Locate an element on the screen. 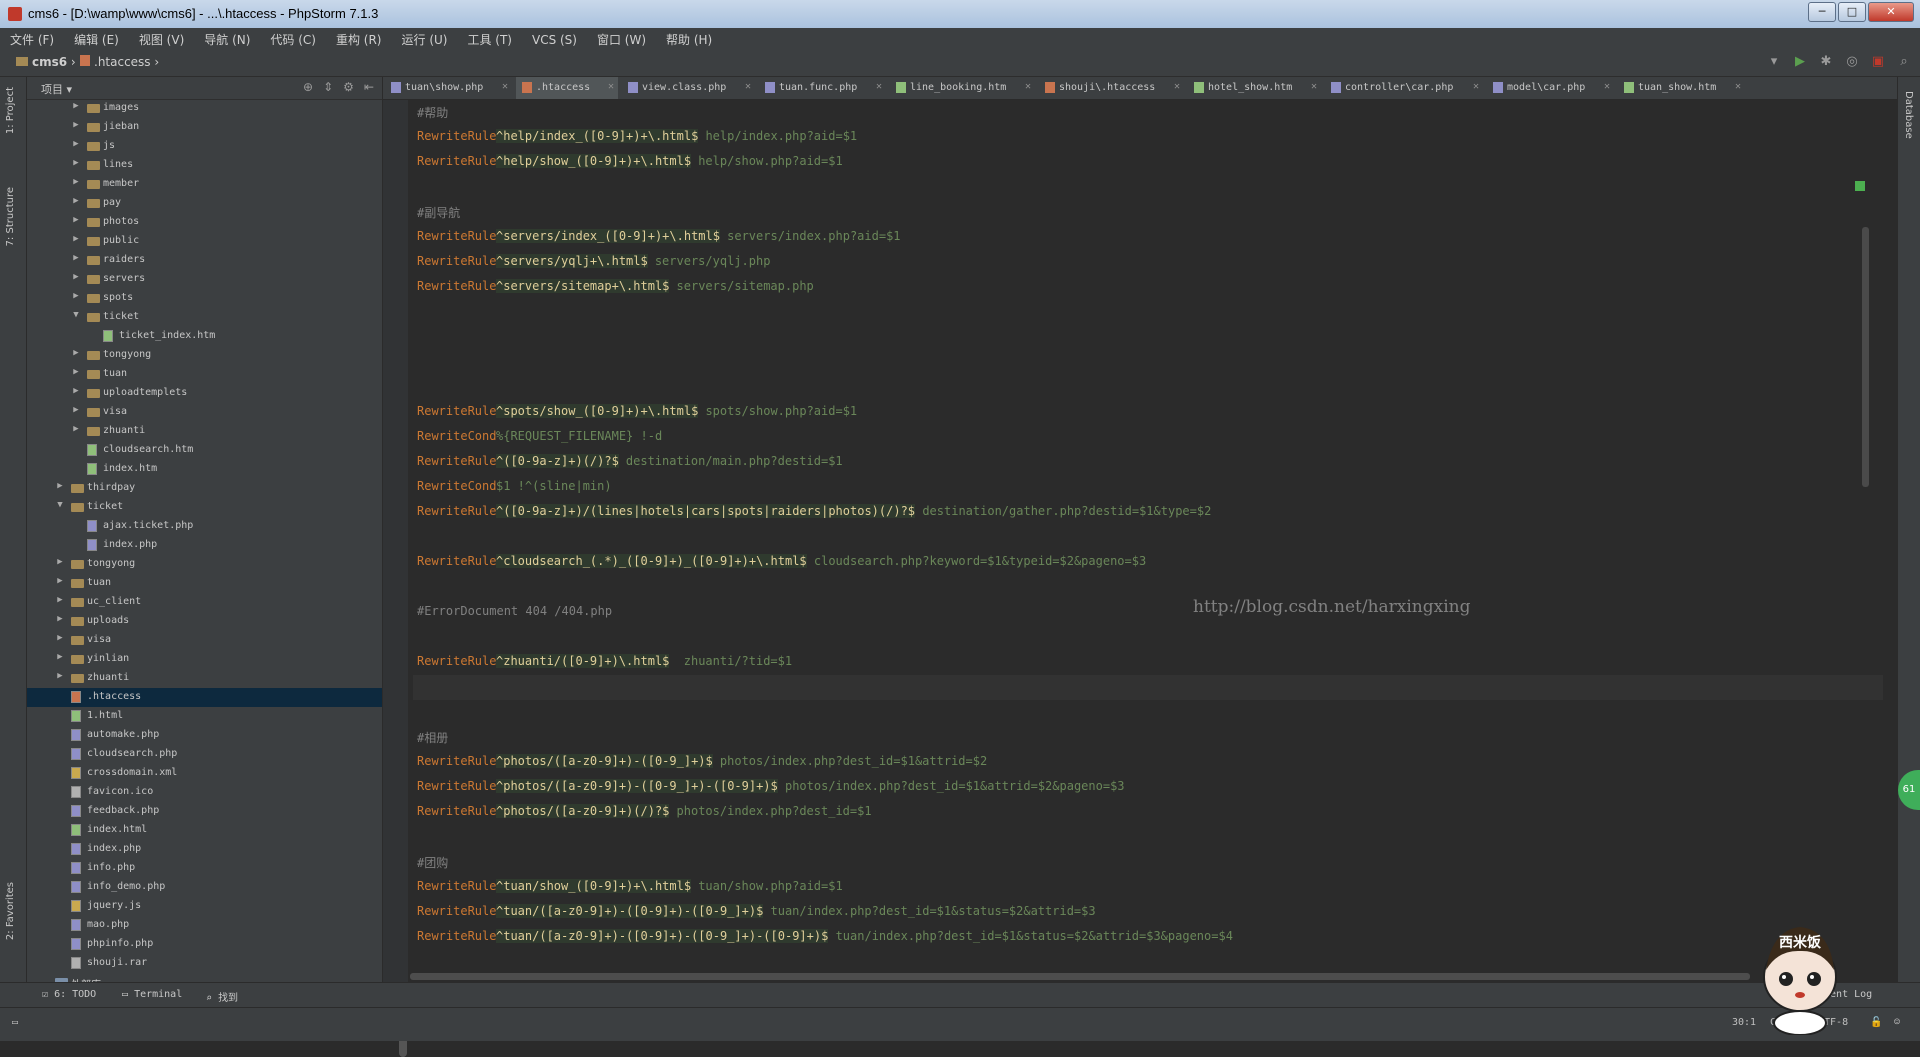 This screenshot has width=1920, height=1057. breadcrumb-project: cms6 › is located at coordinates (46, 62).